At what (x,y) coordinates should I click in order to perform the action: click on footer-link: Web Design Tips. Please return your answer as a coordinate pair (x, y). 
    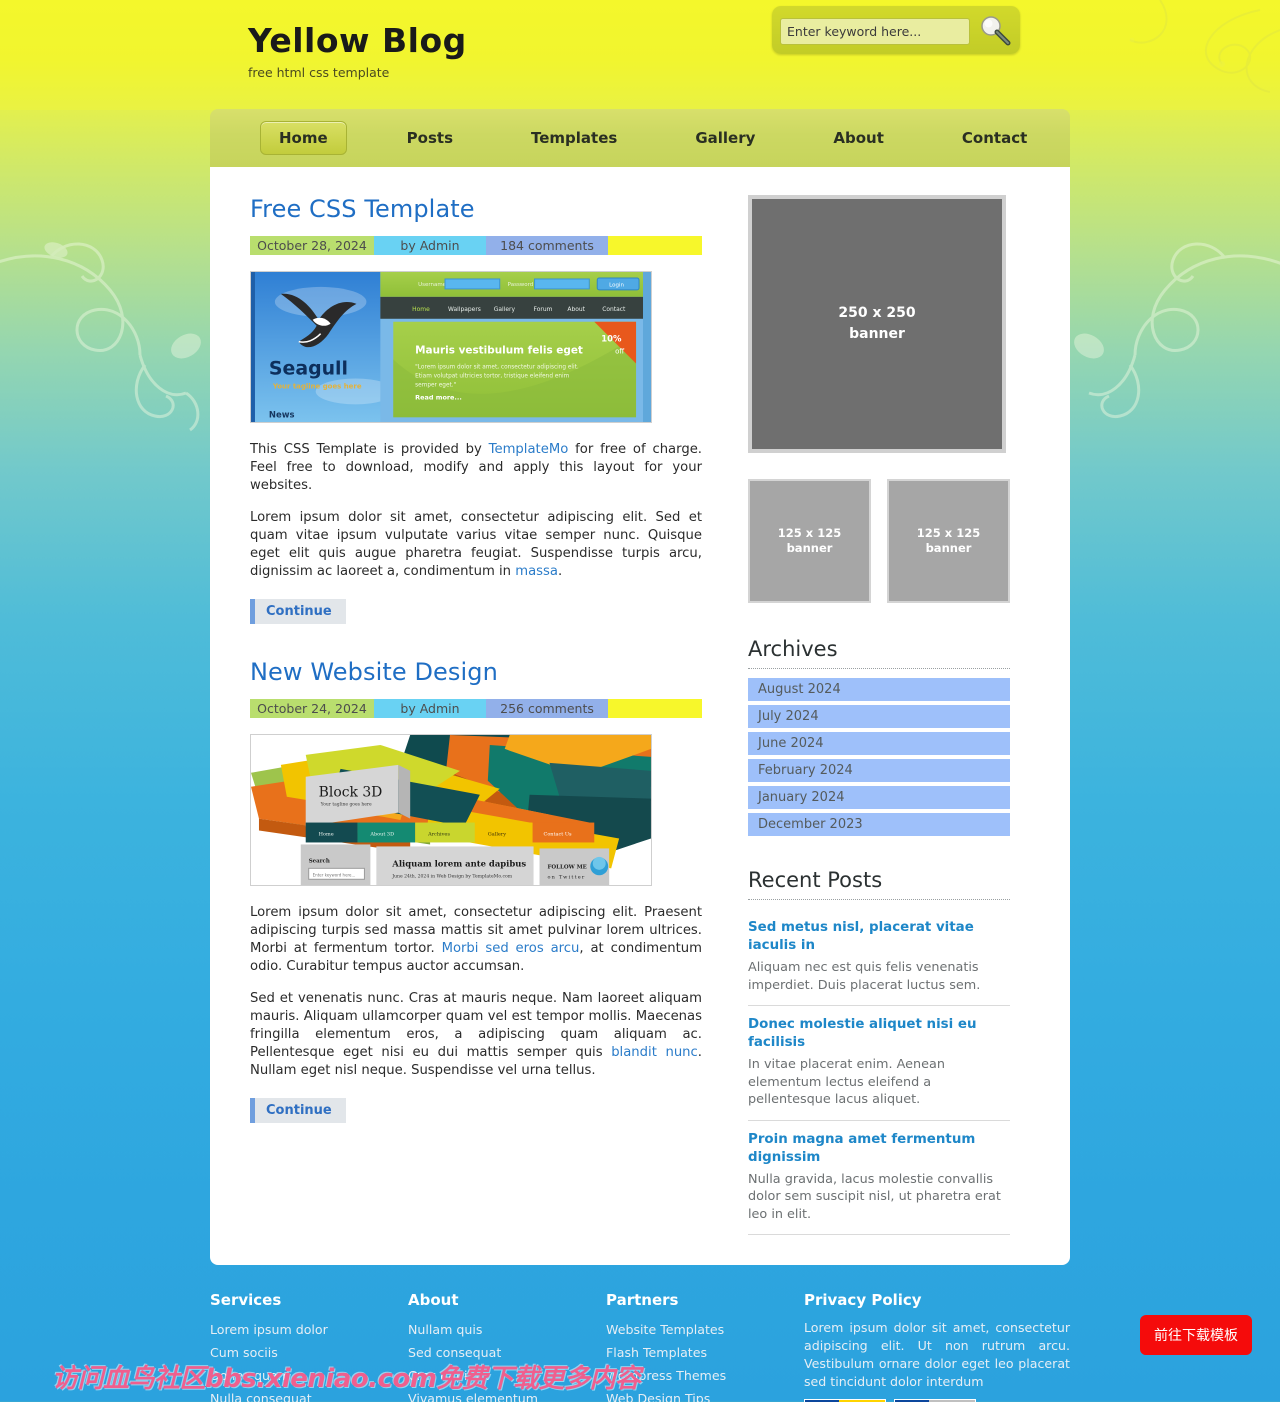
    Looking at the image, I should click on (658, 1396).